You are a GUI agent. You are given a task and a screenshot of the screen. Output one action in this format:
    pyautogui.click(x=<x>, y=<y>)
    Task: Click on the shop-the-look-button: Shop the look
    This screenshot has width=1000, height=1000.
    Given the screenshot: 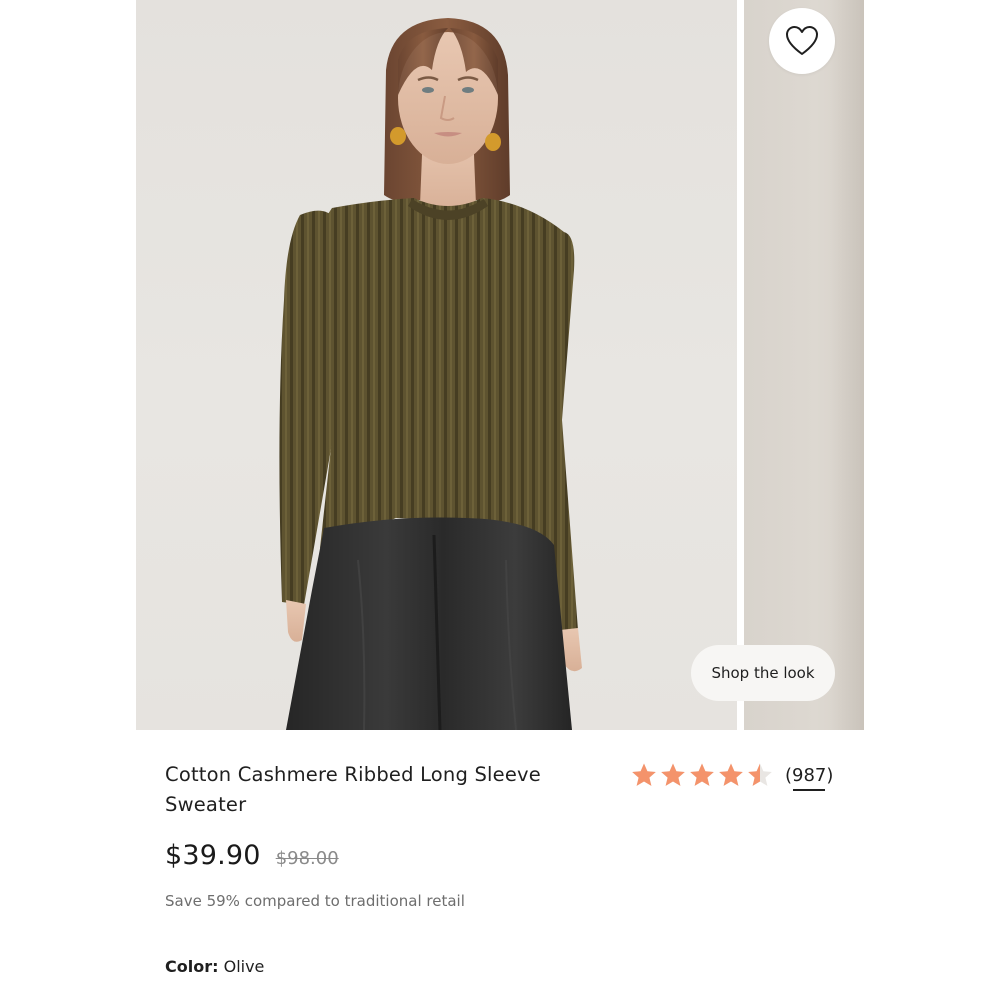 What is the action you would take?
    pyautogui.click(x=763, y=673)
    